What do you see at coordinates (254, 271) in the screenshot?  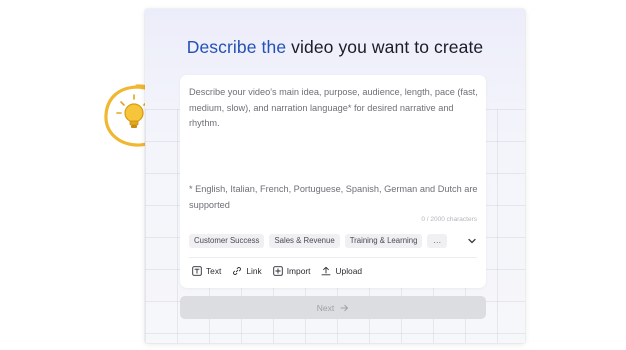 I see `link-label: Link` at bounding box center [254, 271].